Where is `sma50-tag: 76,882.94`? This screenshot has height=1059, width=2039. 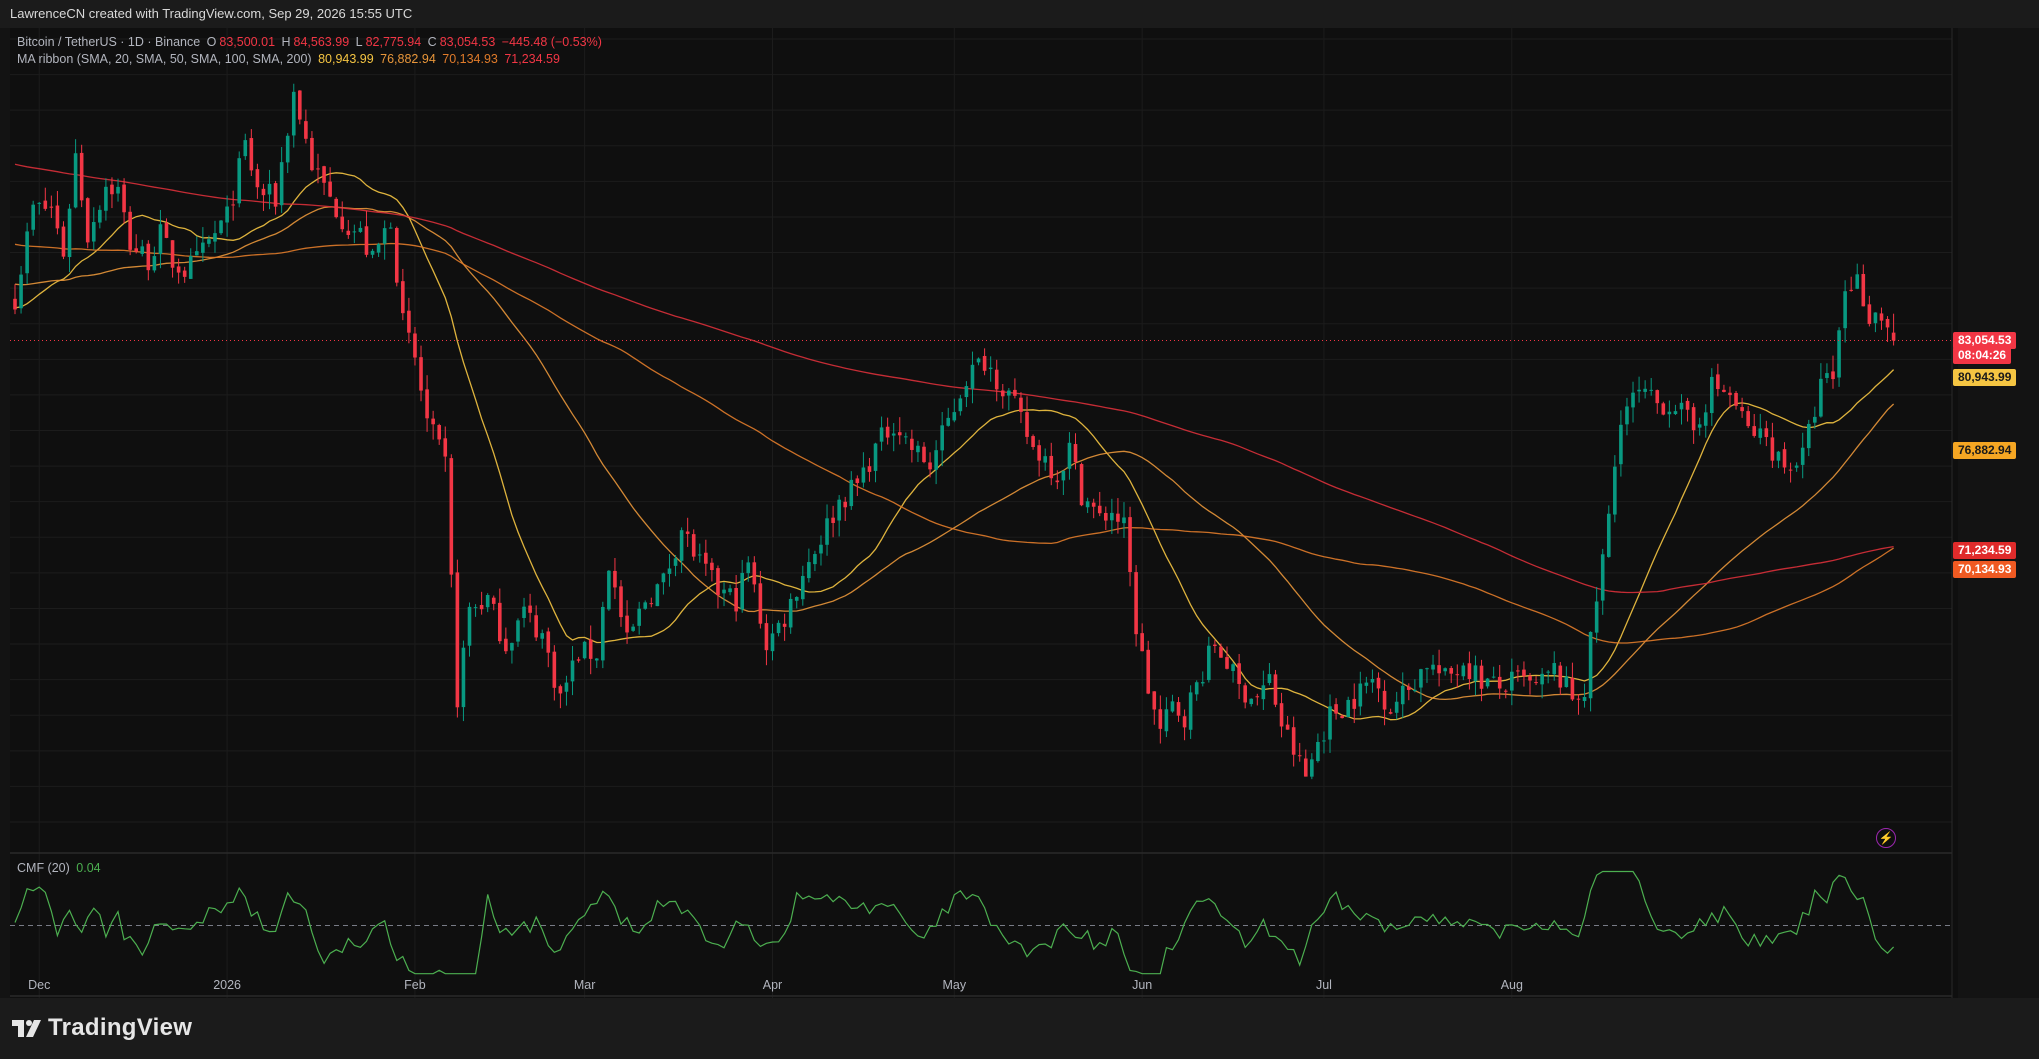
sma50-tag: 76,882.94 is located at coordinates (1985, 450).